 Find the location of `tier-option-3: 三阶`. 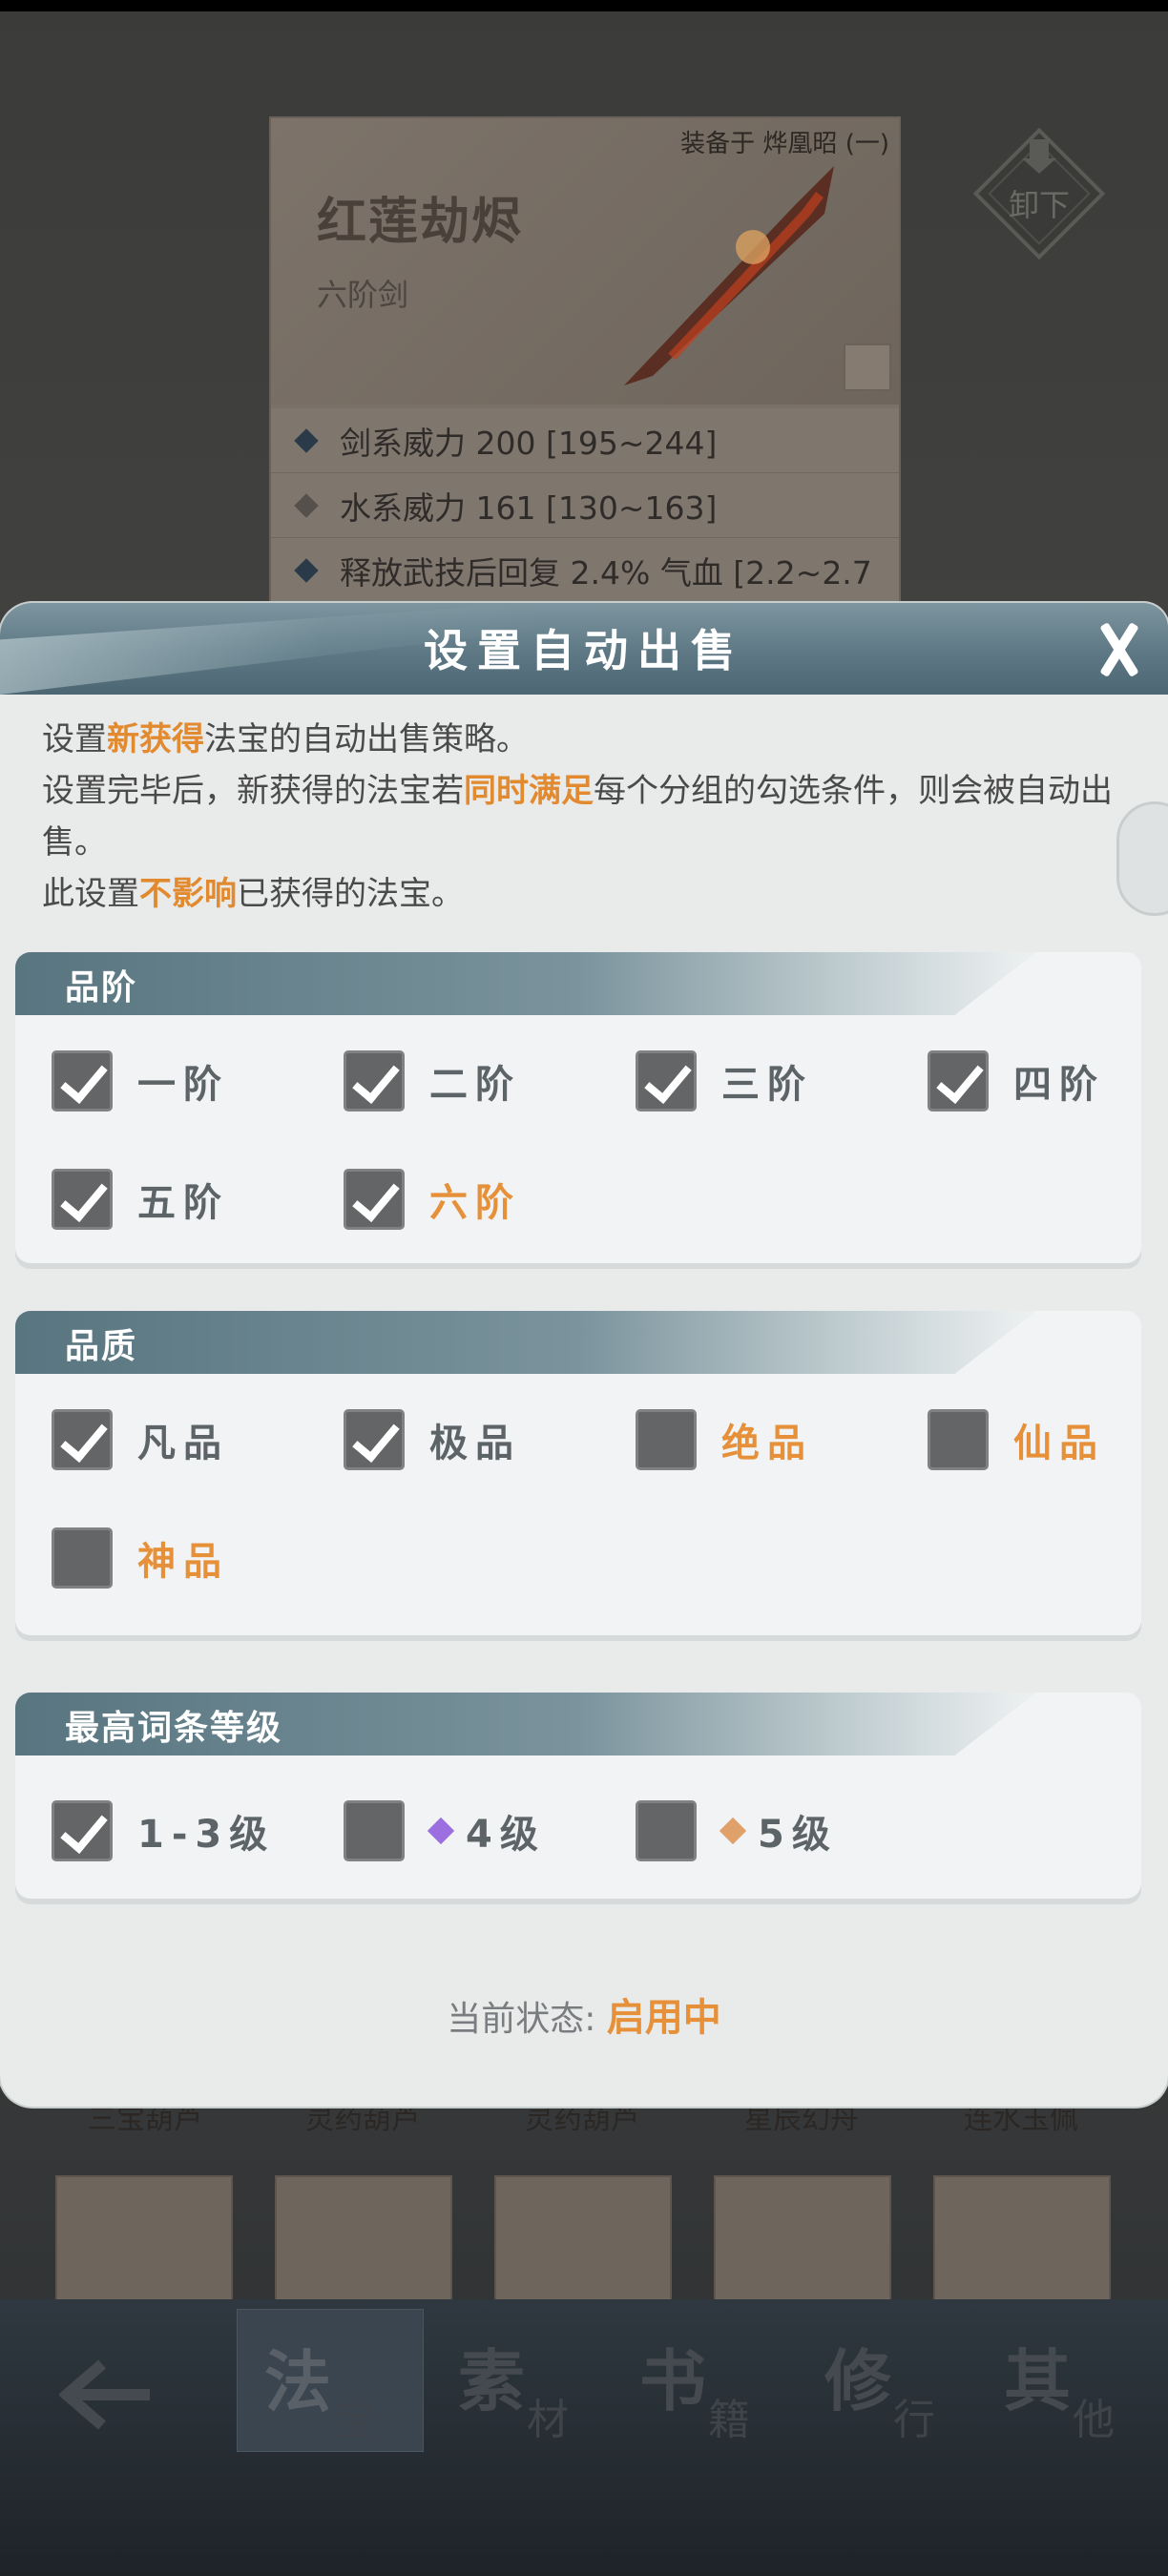

tier-option-3: 三阶 is located at coordinates (724, 1080).